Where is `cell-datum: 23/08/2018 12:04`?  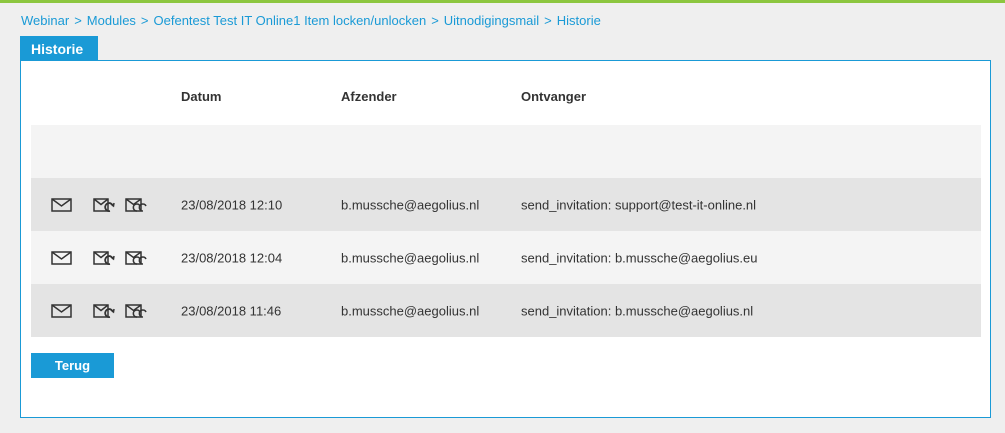 cell-datum: 23/08/2018 12:04 is located at coordinates (232, 257).